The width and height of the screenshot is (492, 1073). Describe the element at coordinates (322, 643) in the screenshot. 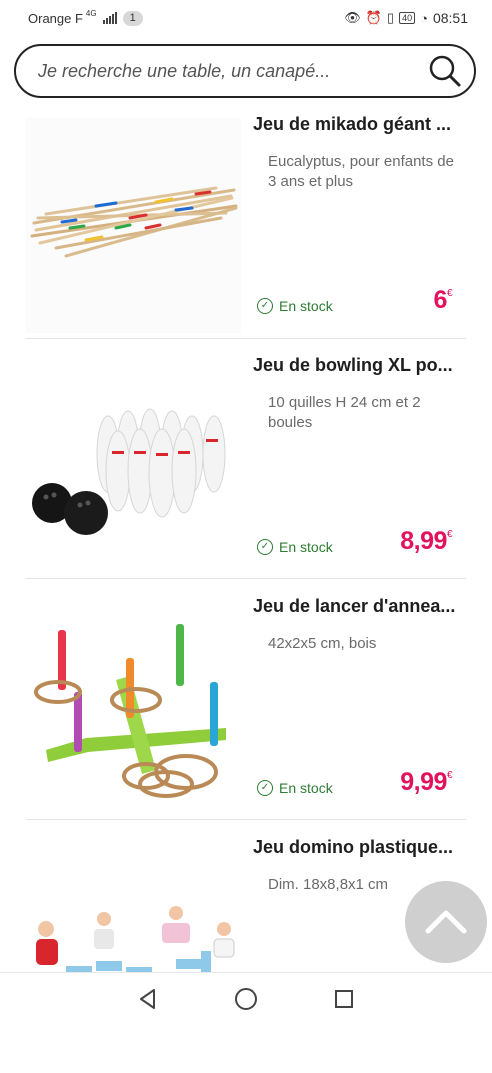

I see `product-description: 42x2x5 cm, bois` at that location.